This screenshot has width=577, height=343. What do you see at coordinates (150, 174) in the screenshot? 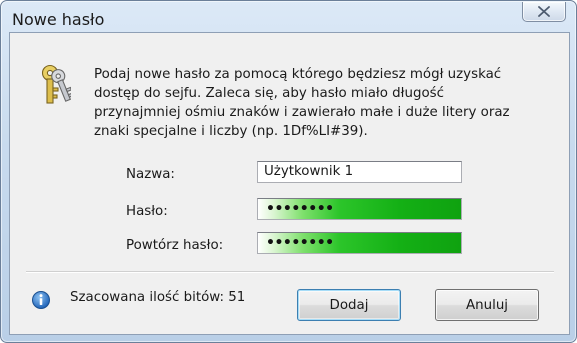
I see `name-label: Nazwa:` at bounding box center [150, 174].